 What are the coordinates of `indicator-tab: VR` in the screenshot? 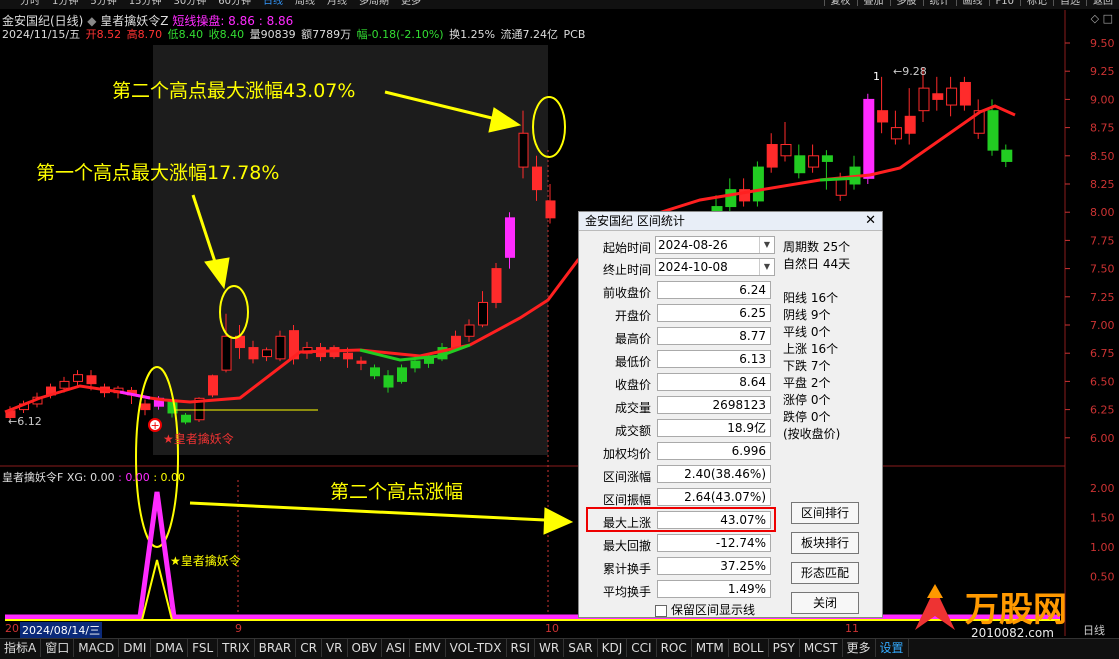 It's located at (335, 648).